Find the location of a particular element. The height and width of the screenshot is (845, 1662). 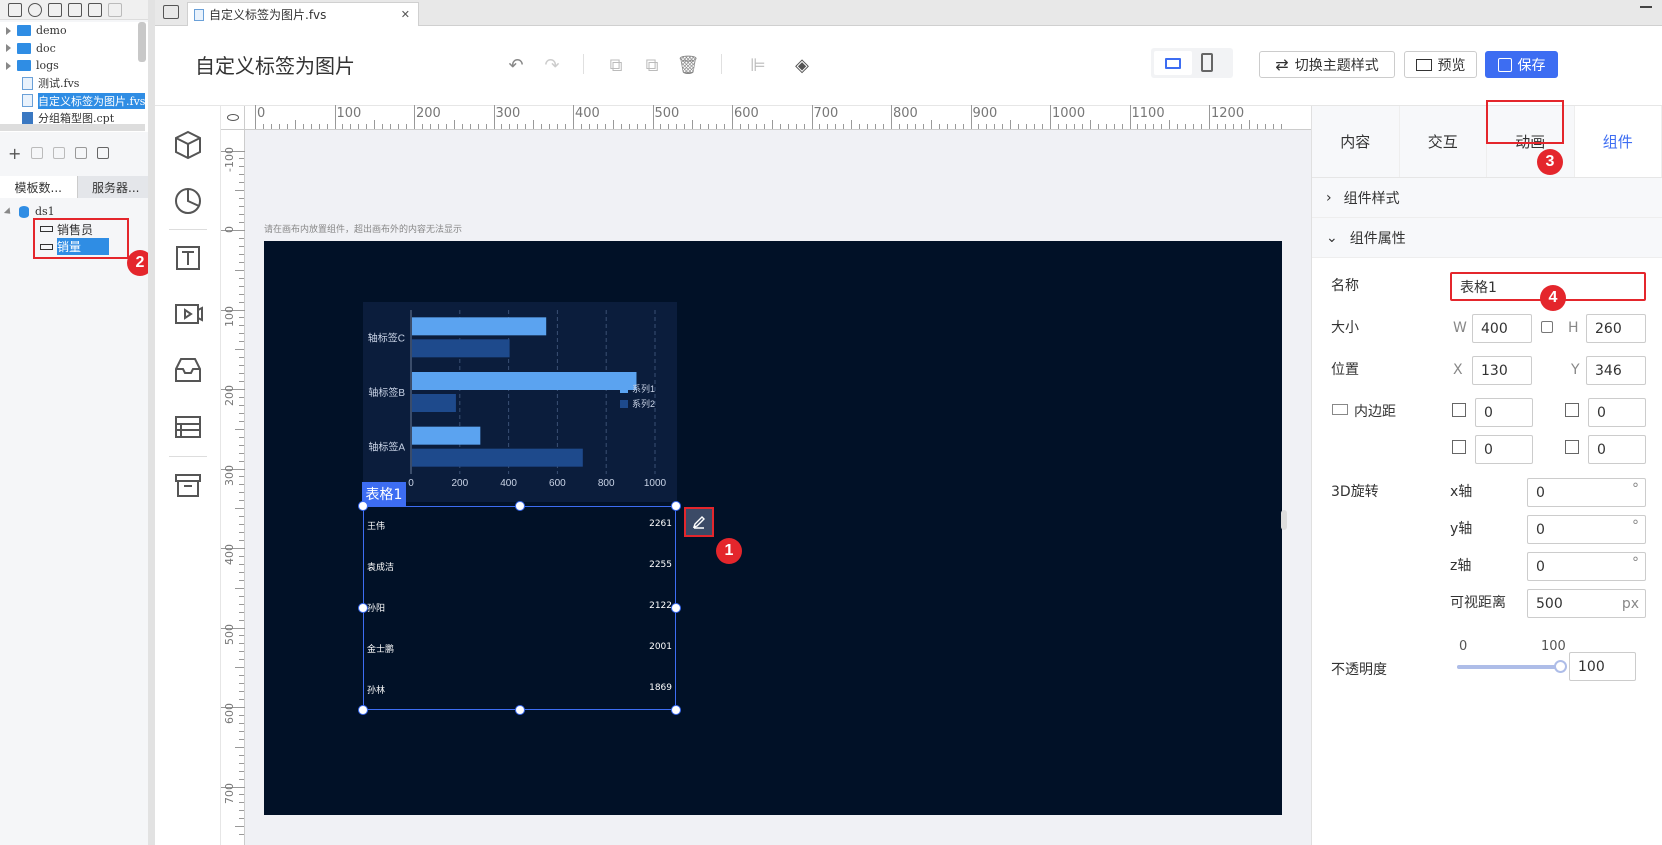

opacity-field: 100 is located at coordinates (1602, 666).